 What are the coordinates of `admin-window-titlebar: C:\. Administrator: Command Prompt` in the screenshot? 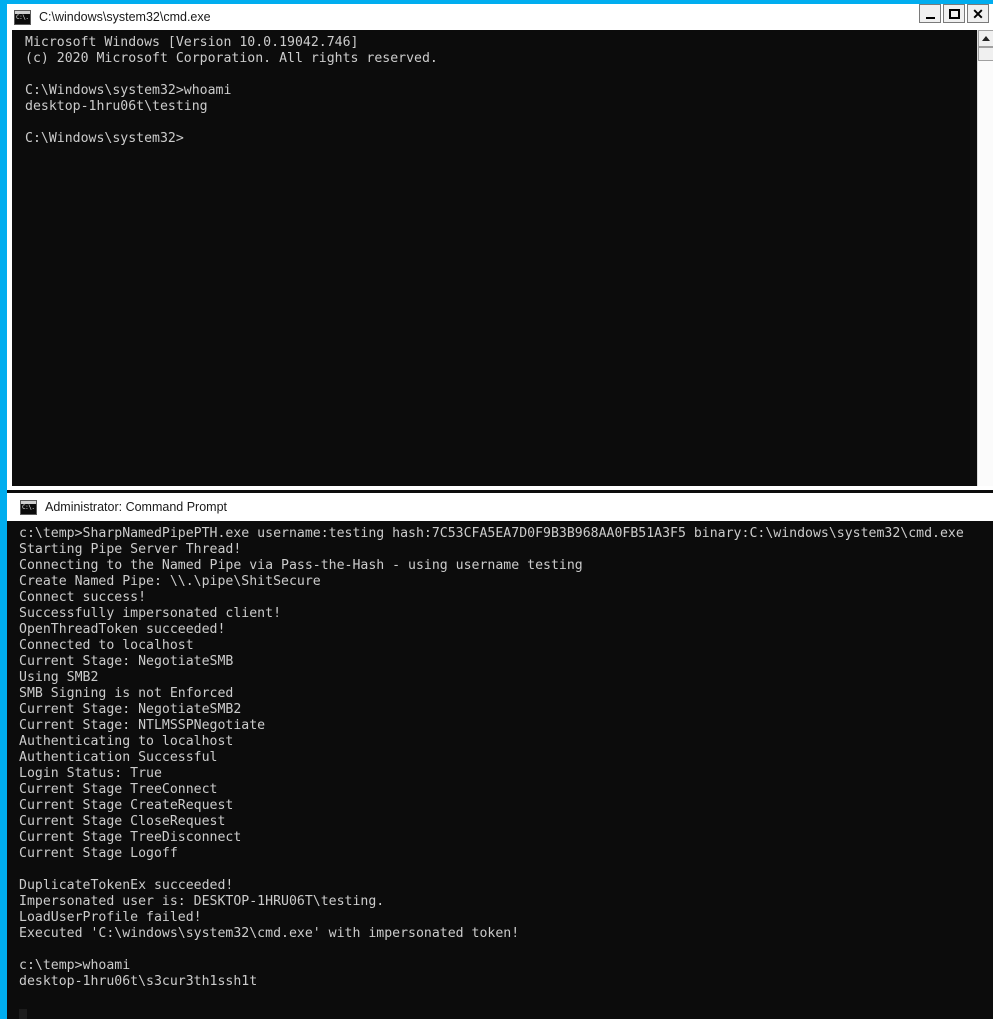 It's located at (500, 507).